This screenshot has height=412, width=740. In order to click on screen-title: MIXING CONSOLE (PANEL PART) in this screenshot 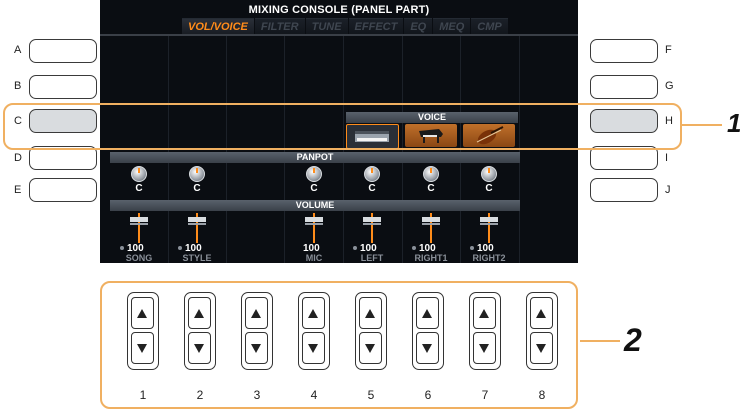, I will do `click(339, 10)`.